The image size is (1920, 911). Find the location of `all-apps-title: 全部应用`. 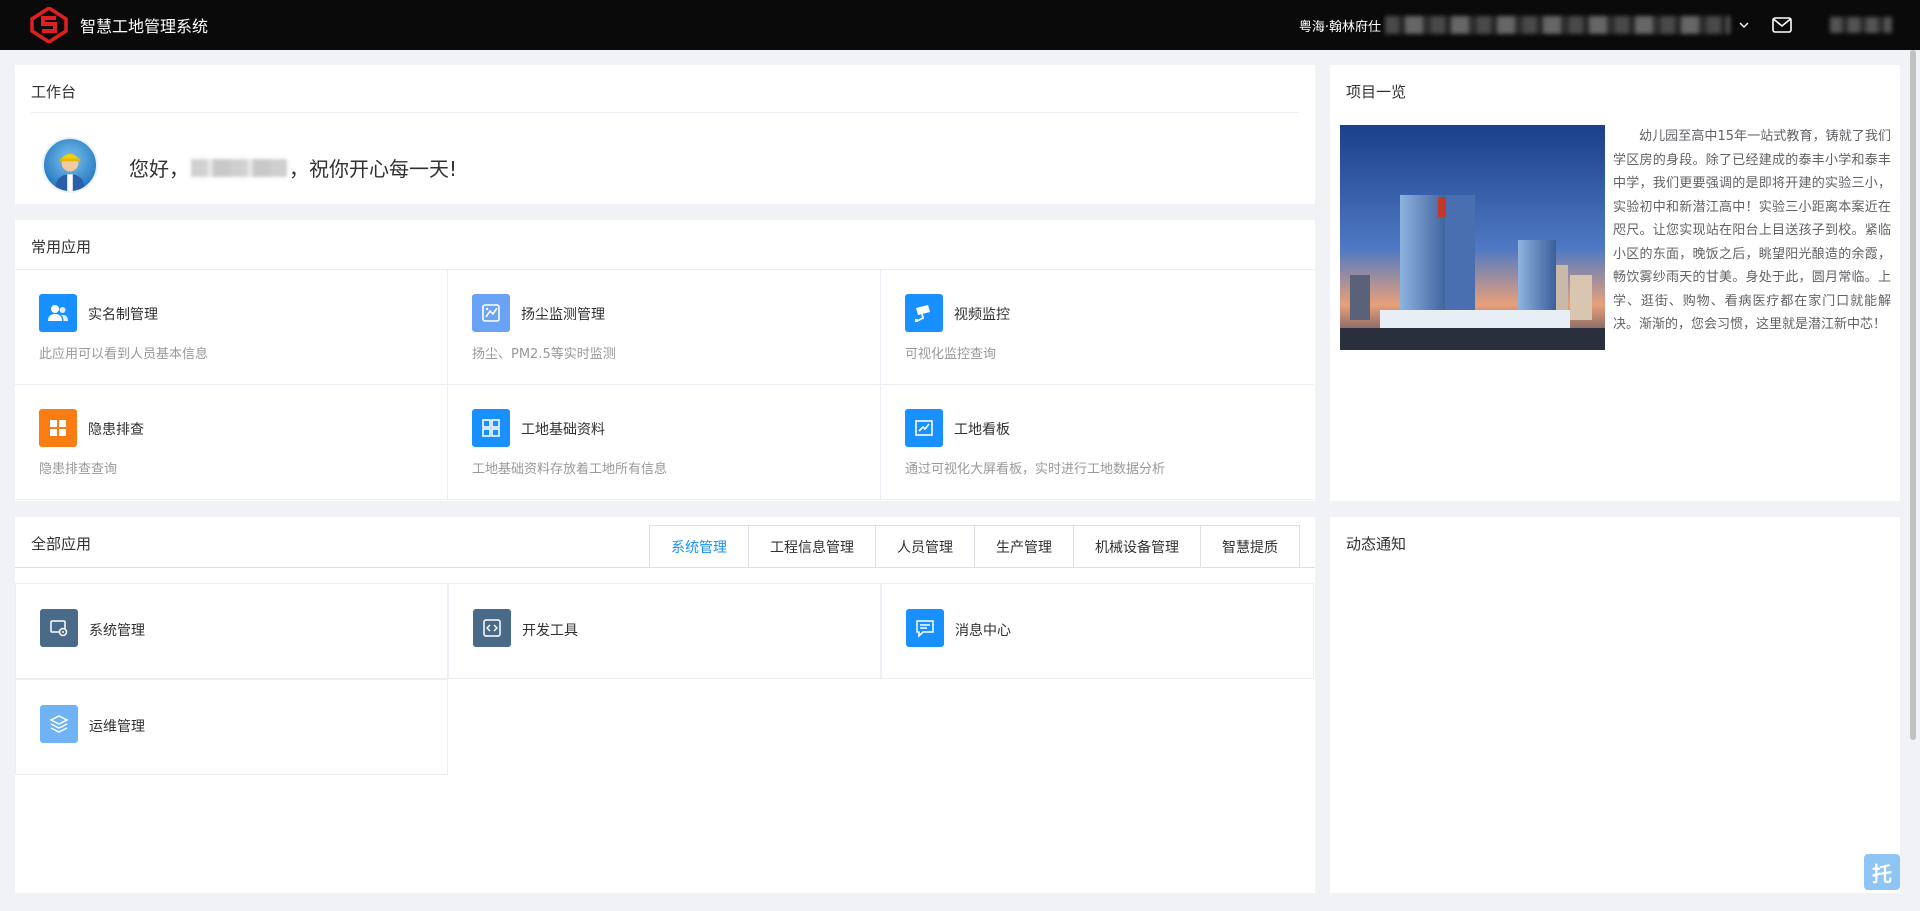

all-apps-title: 全部应用 is located at coordinates (61, 544).